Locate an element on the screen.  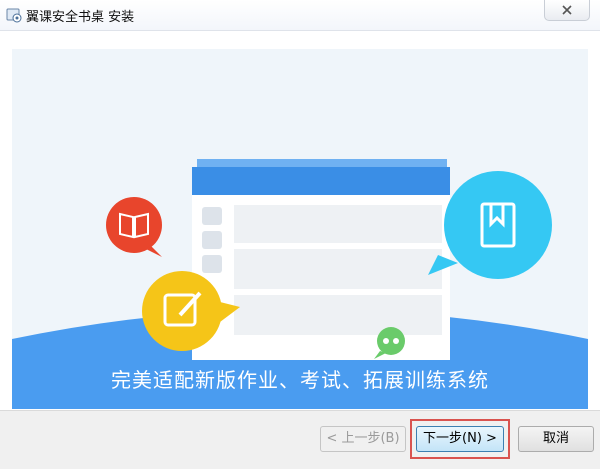
close-icon is located at coordinates (567, 10).